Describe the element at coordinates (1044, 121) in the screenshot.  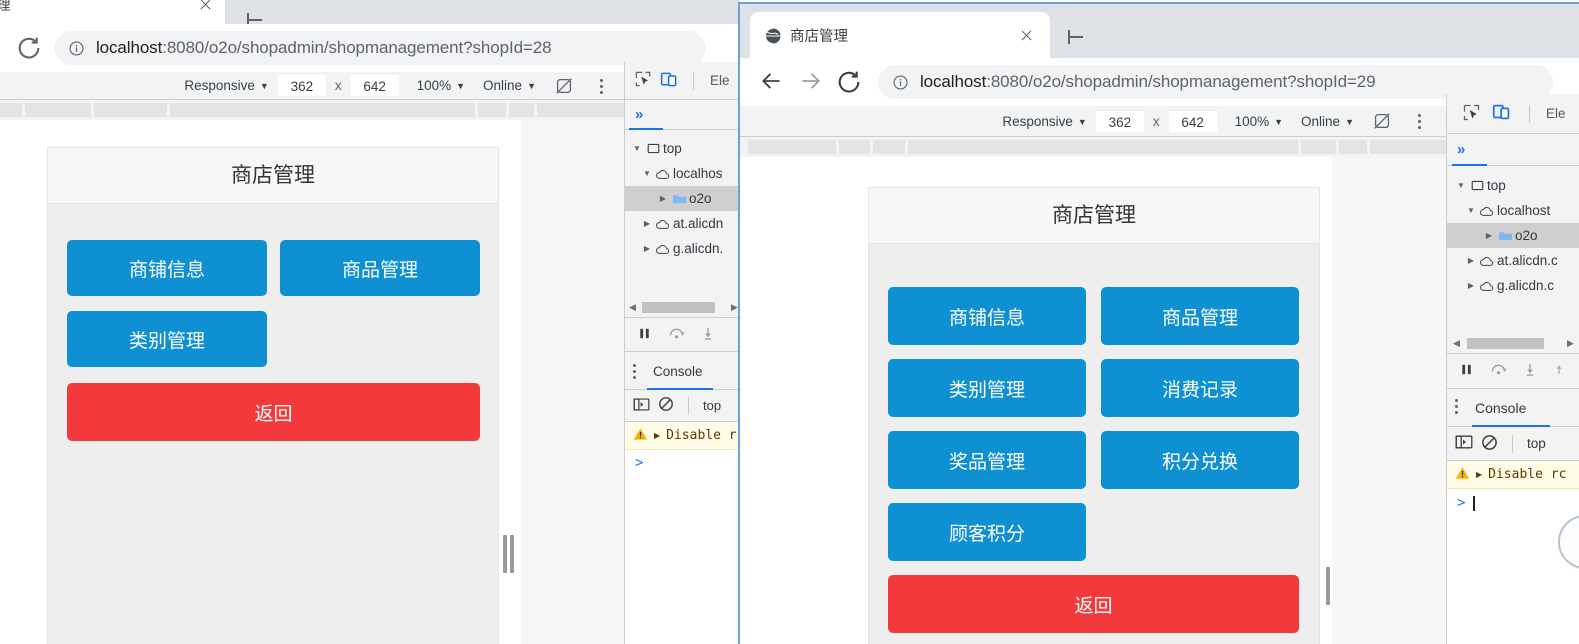
I see `right-device-select: Responsive ▼` at that location.